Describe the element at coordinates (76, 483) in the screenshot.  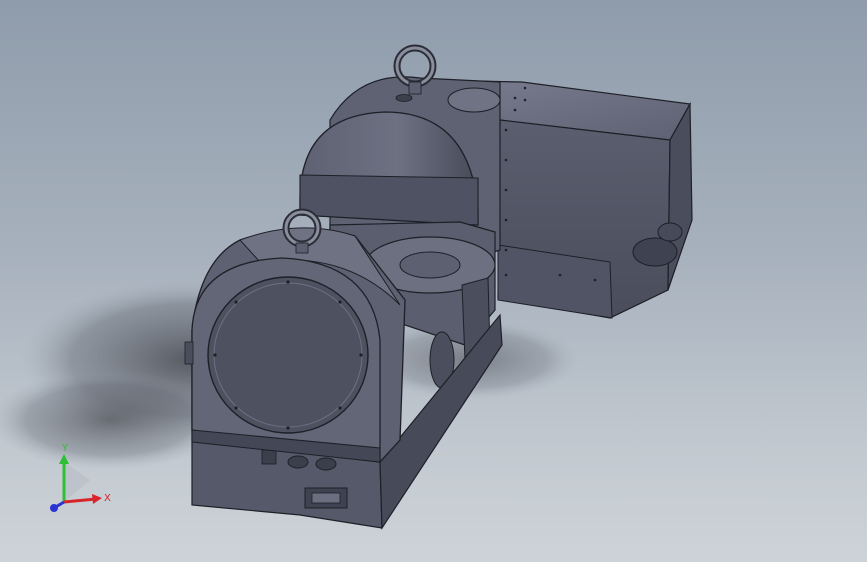
I see `triad-axes` at that location.